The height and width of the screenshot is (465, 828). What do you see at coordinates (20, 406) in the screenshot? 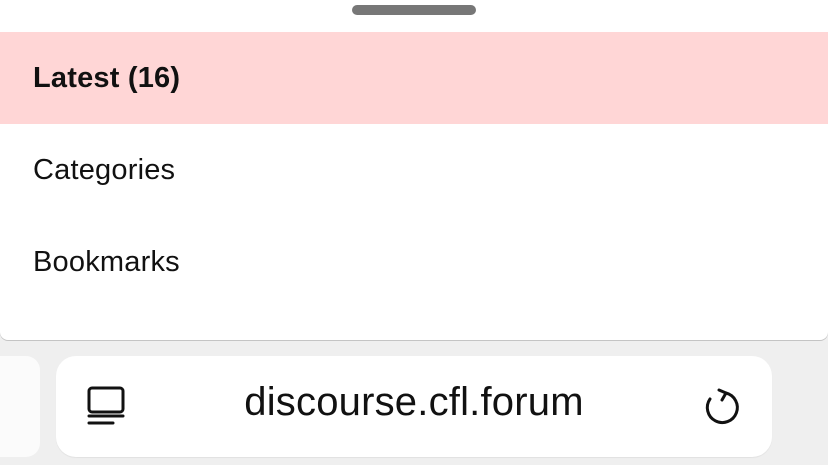
I see `previous-tab-preview` at bounding box center [20, 406].